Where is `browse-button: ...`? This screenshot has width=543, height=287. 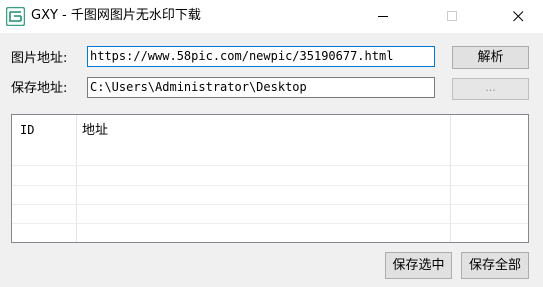 browse-button: ... is located at coordinates (490, 89).